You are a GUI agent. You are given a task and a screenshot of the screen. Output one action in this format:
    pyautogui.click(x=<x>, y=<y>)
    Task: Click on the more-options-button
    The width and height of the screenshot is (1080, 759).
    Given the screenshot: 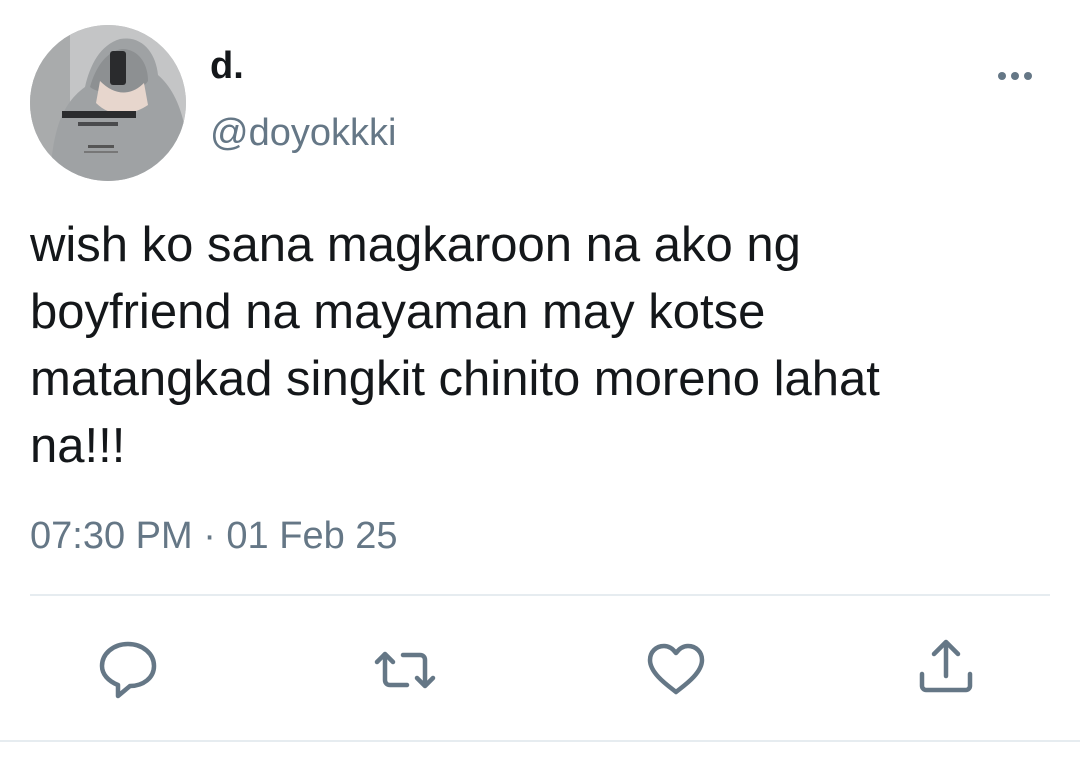 What is the action you would take?
    pyautogui.click(x=1015, y=76)
    